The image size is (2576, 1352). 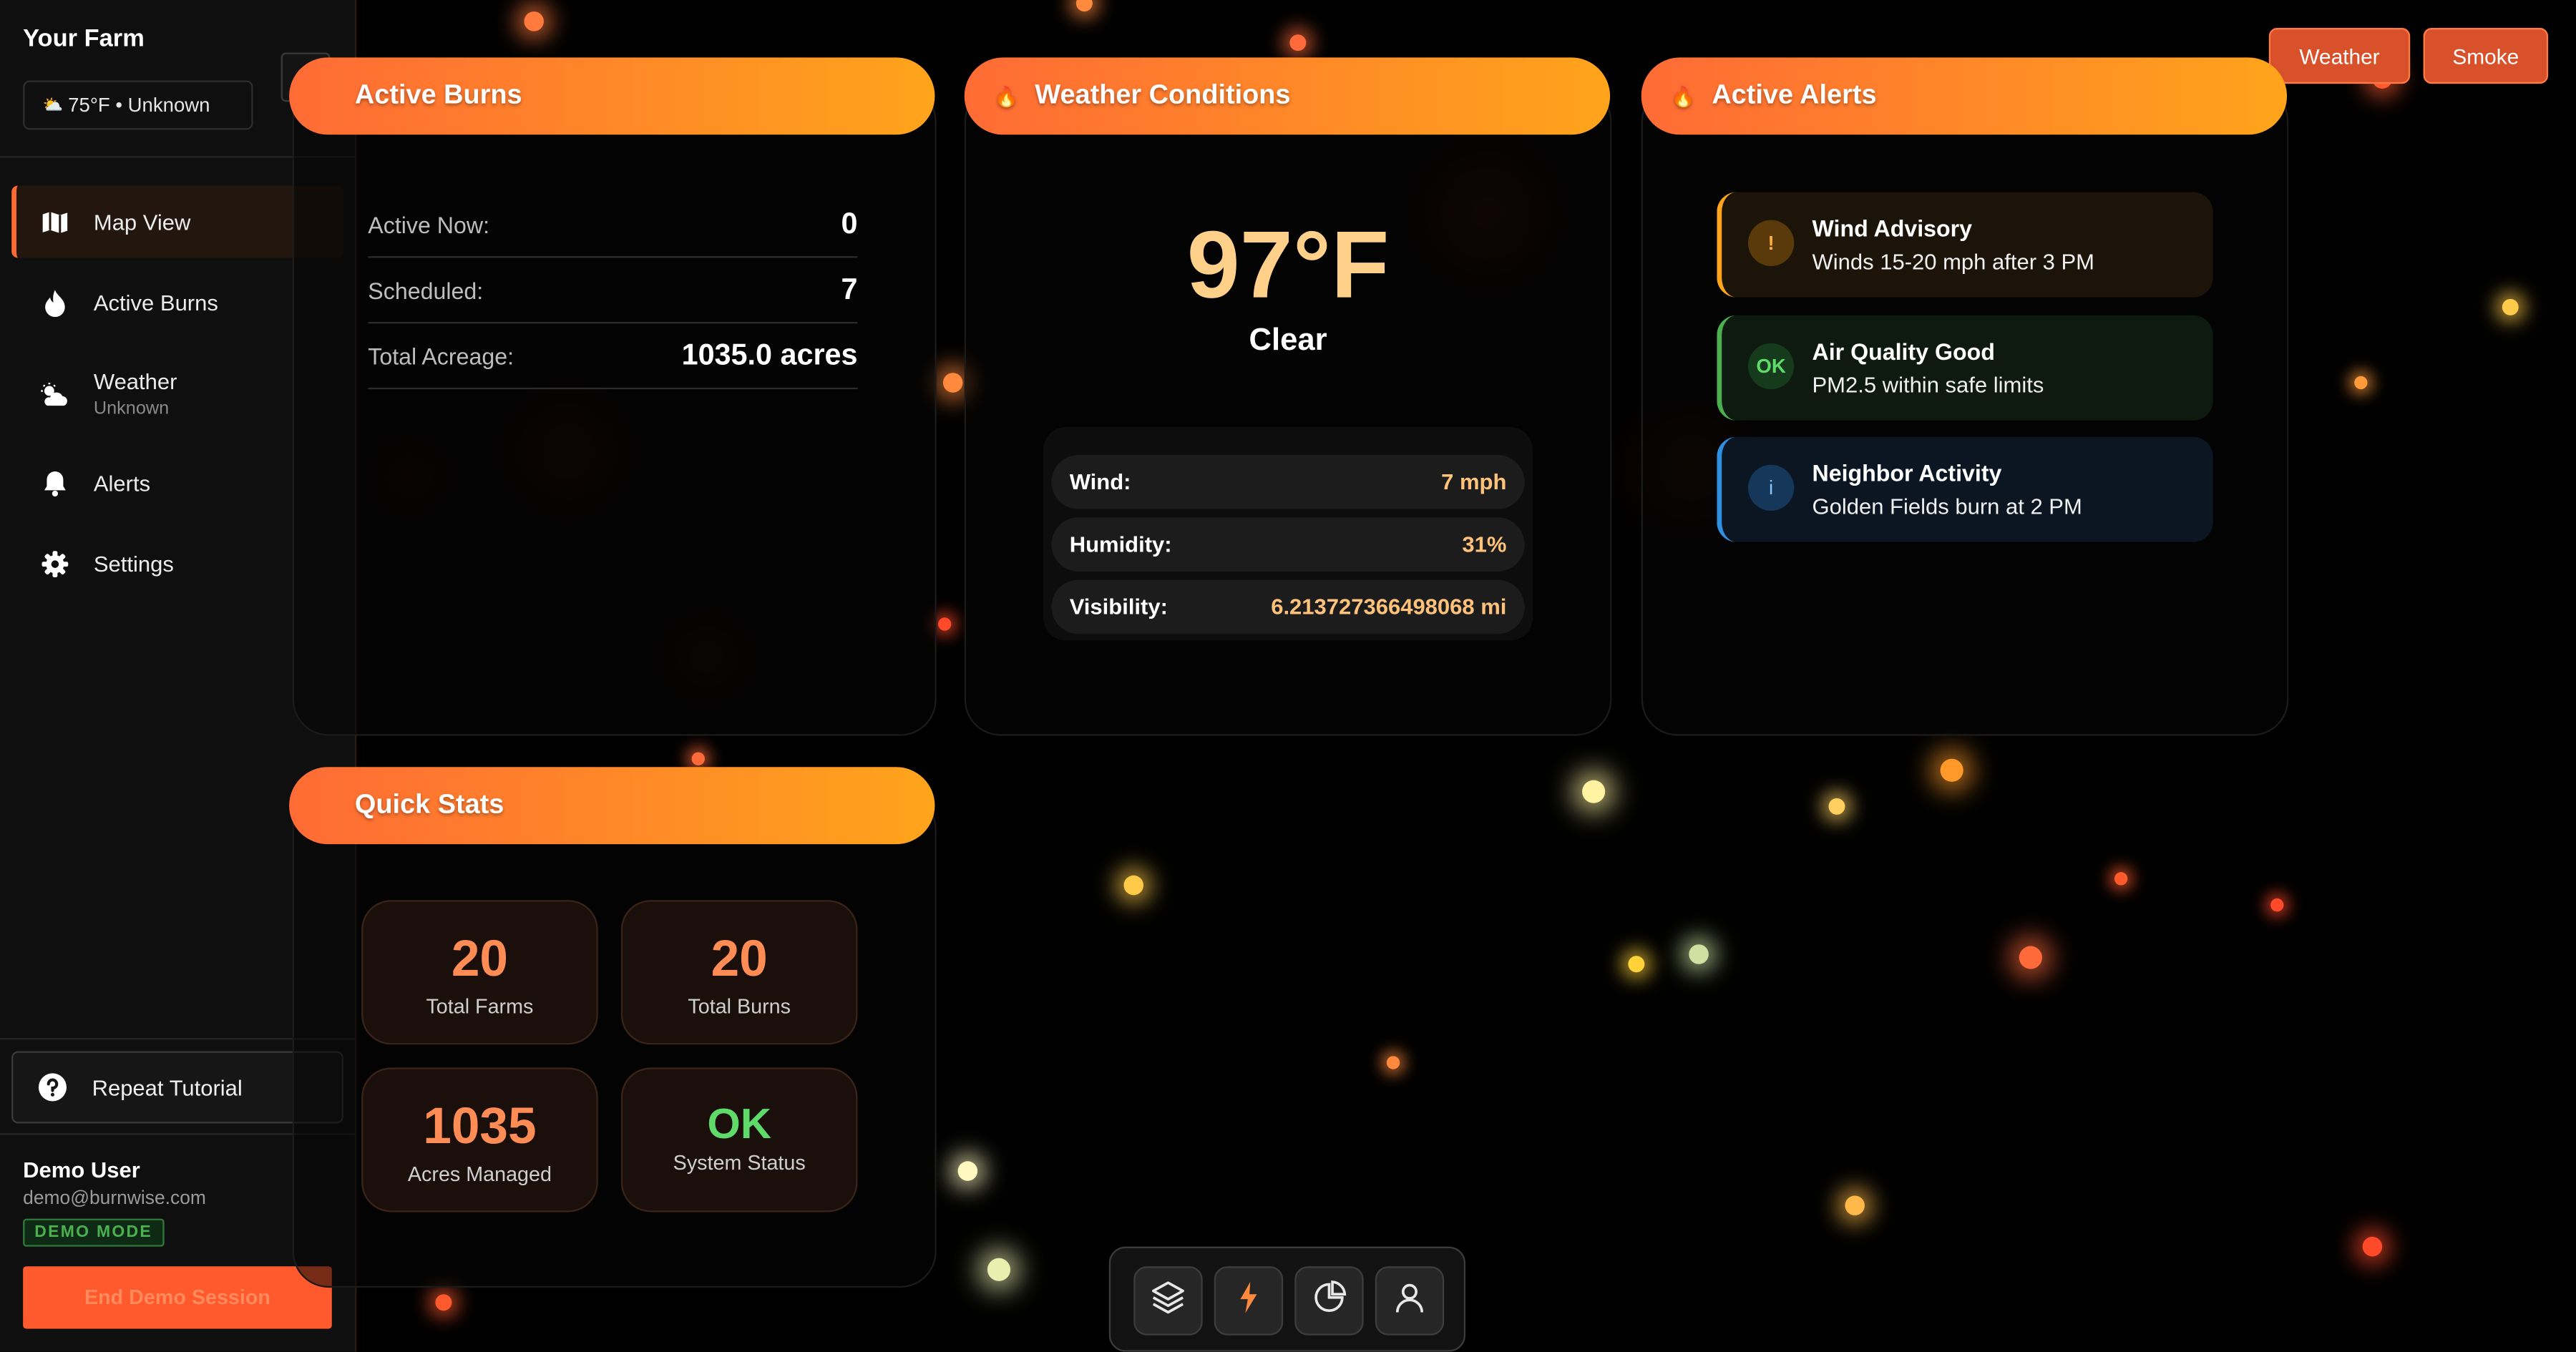 I want to click on stat-card-label: System Status, so click(x=739, y=1163).